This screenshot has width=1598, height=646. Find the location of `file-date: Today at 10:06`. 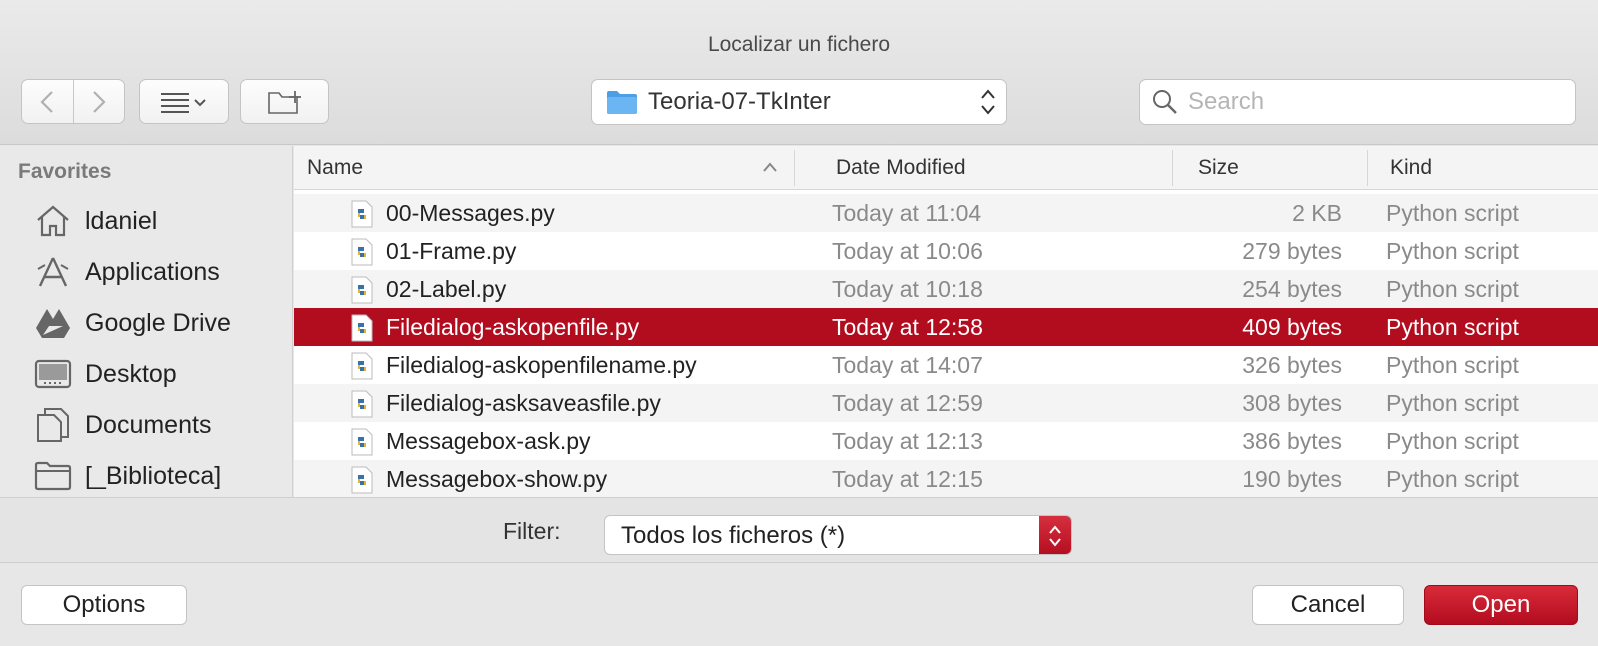

file-date: Today at 10:06 is located at coordinates (907, 250).